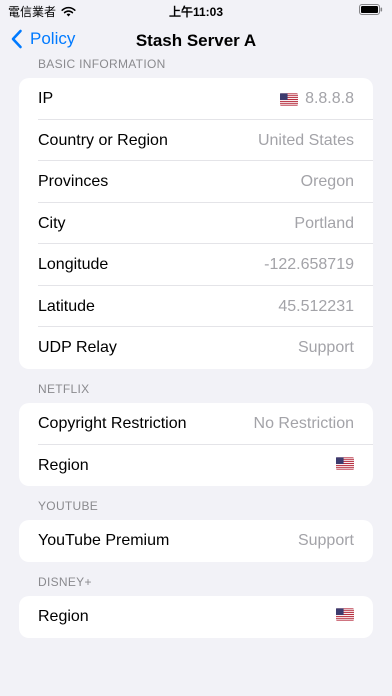 The height and width of the screenshot is (696, 392). What do you see at coordinates (196, 424) in the screenshot?
I see `list-item-copyright-restriction: Copyright Restriction No Restriction` at bounding box center [196, 424].